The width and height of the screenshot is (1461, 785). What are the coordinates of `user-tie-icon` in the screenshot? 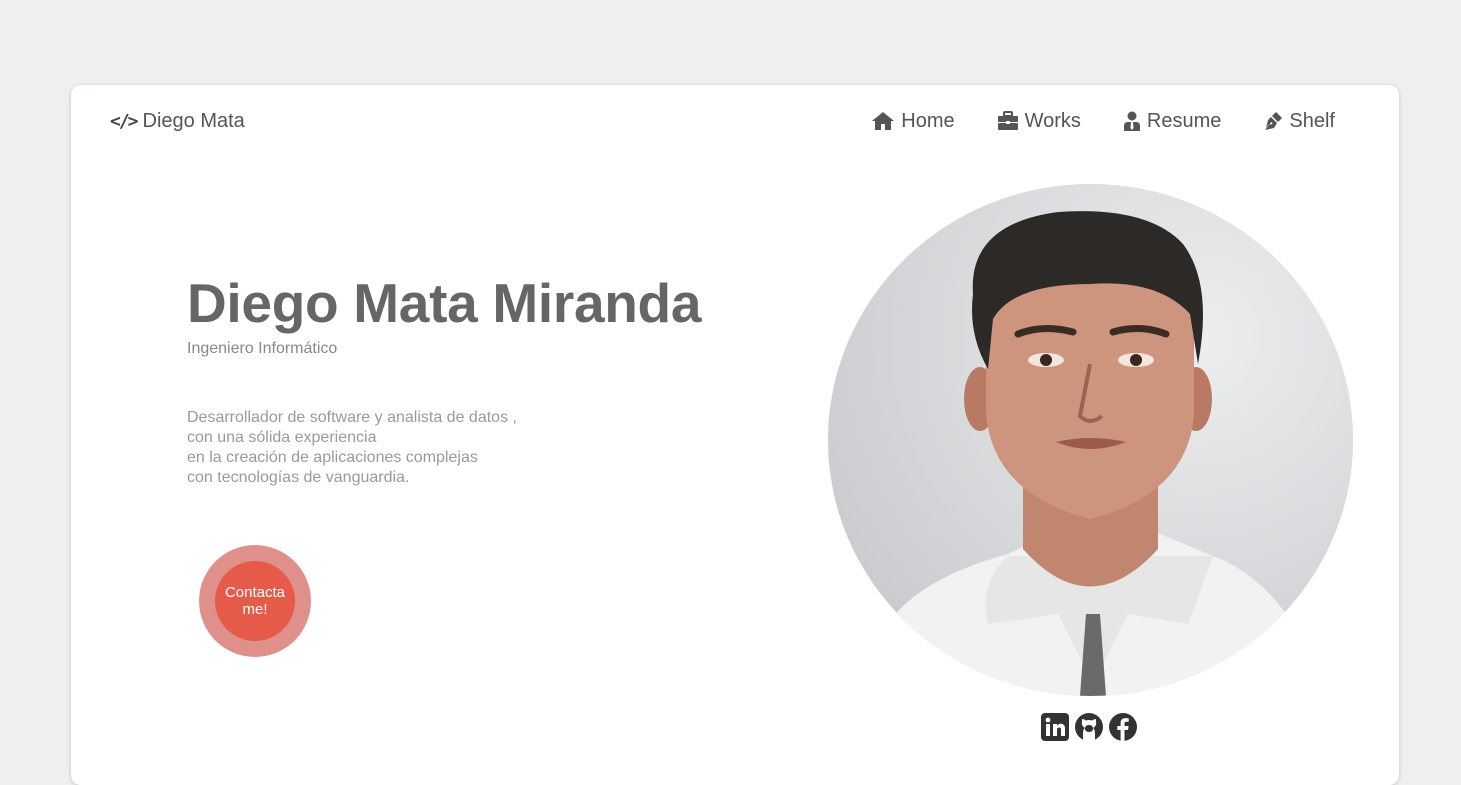 It's located at (1132, 121).